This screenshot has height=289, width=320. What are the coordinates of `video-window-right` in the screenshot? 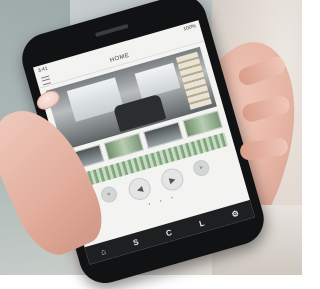 It's located at (157, 80).